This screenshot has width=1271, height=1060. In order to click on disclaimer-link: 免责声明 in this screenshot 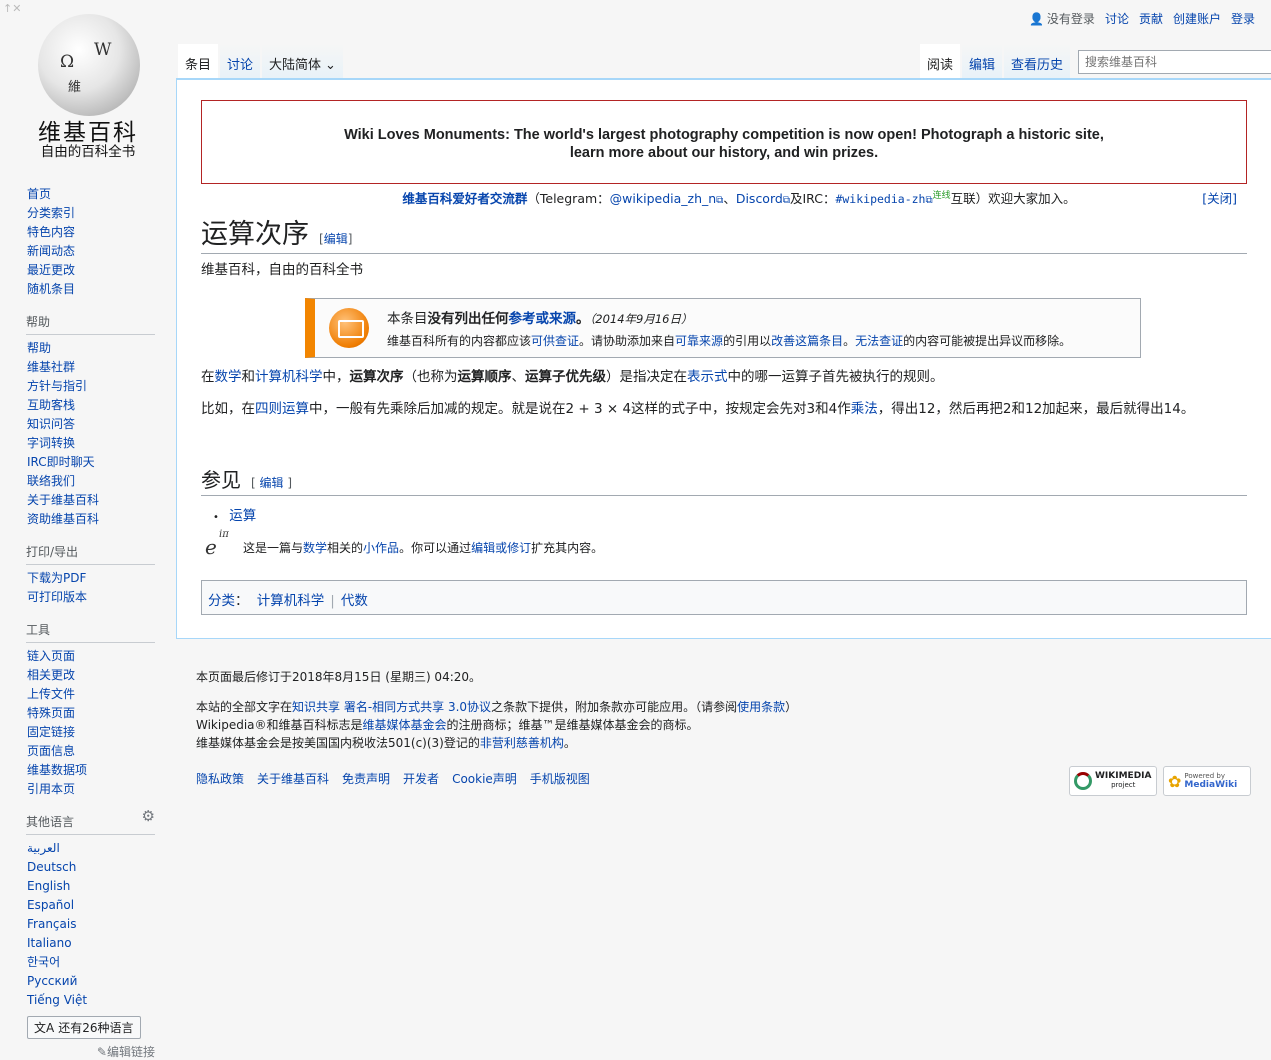, I will do `click(366, 778)`.